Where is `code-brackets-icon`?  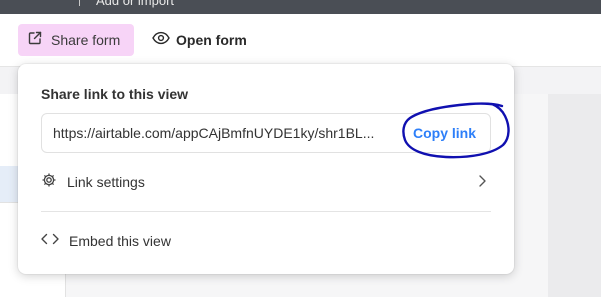 code-brackets-icon is located at coordinates (50, 241).